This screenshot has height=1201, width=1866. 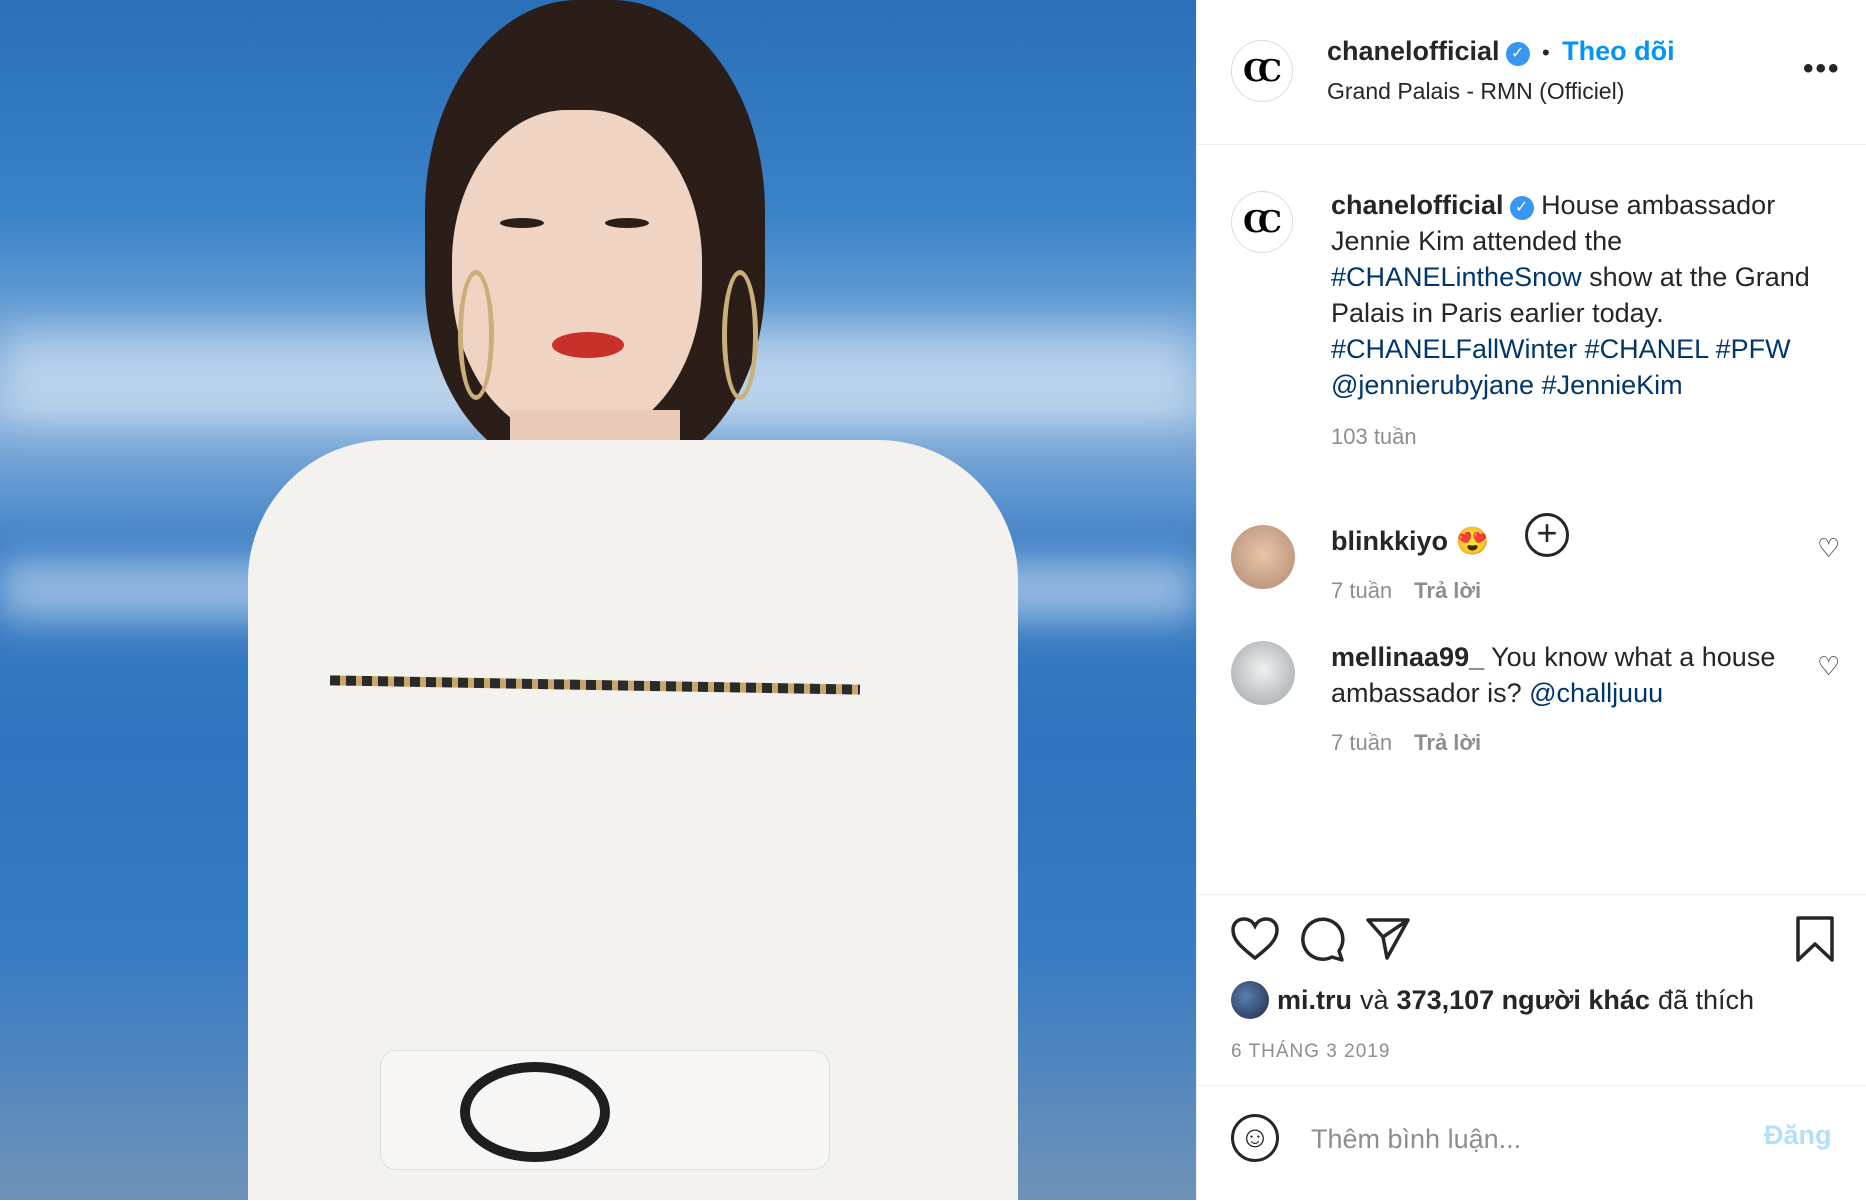 I want to click on caption-avatar: CC, so click(x=1262, y=222).